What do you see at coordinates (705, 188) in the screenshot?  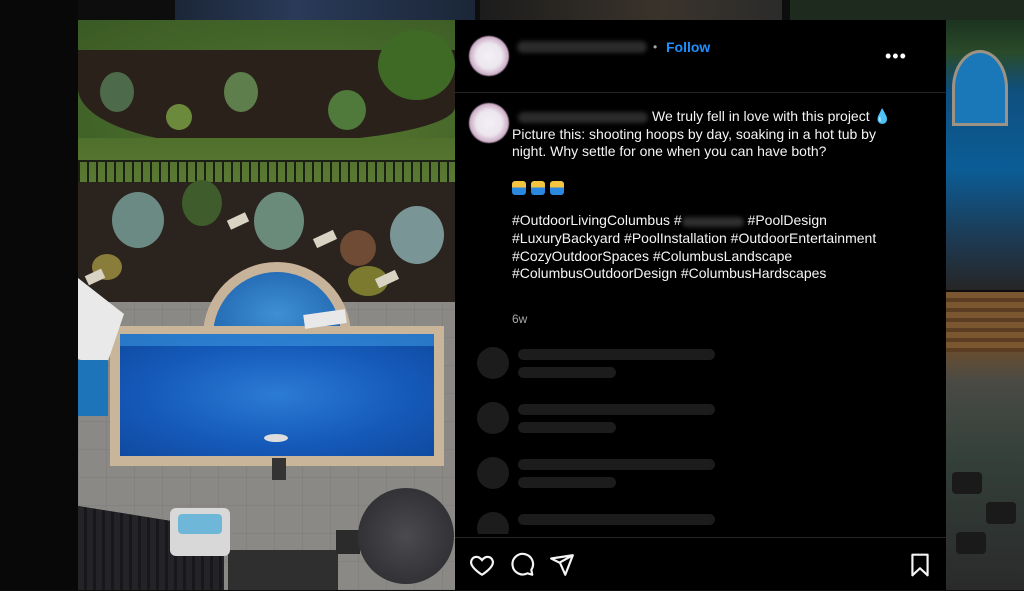 I see `emoji-row` at bounding box center [705, 188].